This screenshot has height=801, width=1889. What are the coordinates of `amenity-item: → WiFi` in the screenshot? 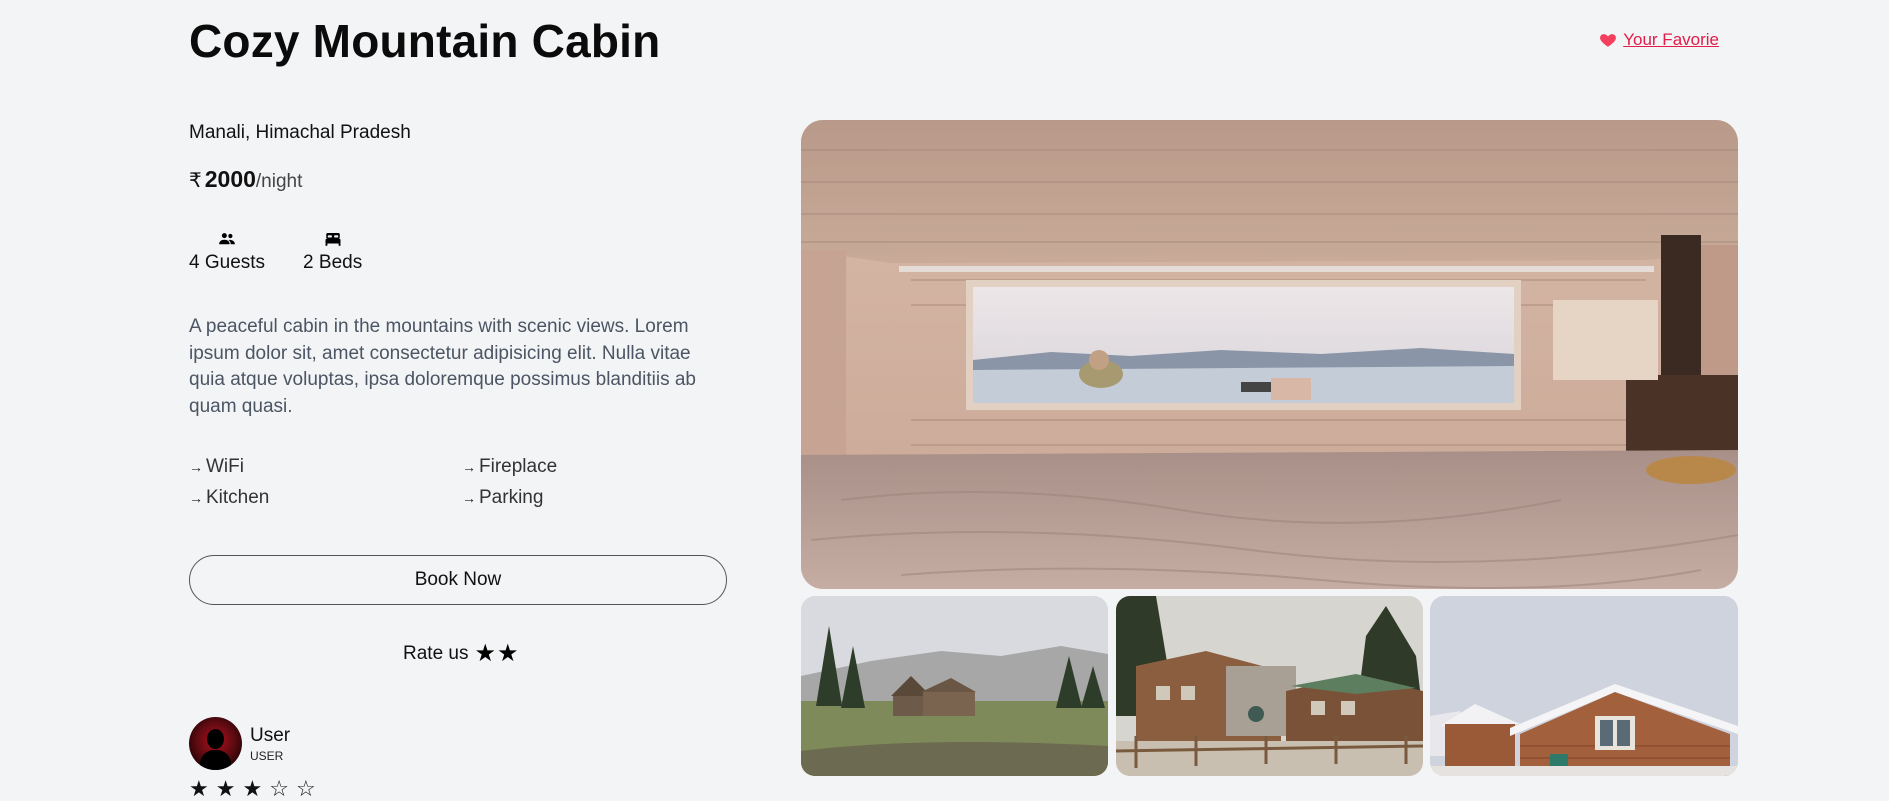 It's located at (325, 467).